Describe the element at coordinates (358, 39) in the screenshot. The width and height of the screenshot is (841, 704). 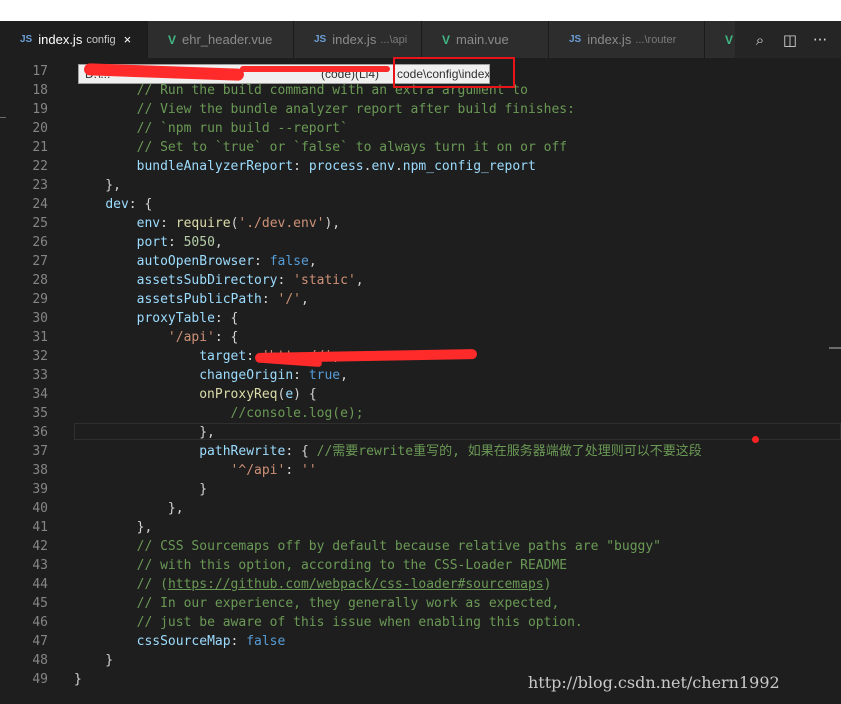
I see `tab-index-js-api: JS index.js ...\api` at that location.